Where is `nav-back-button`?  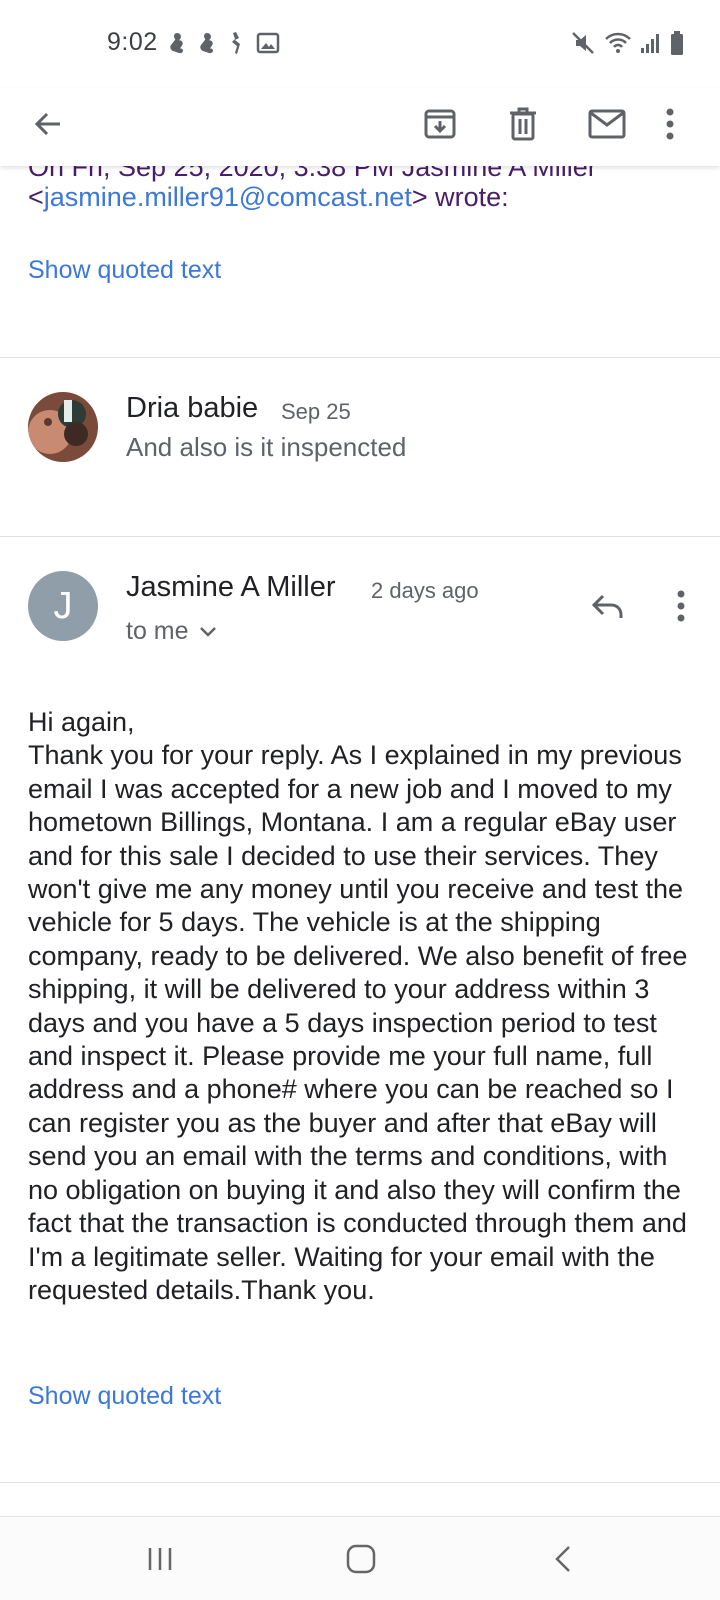 nav-back-button is located at coordinates (563, 1559).